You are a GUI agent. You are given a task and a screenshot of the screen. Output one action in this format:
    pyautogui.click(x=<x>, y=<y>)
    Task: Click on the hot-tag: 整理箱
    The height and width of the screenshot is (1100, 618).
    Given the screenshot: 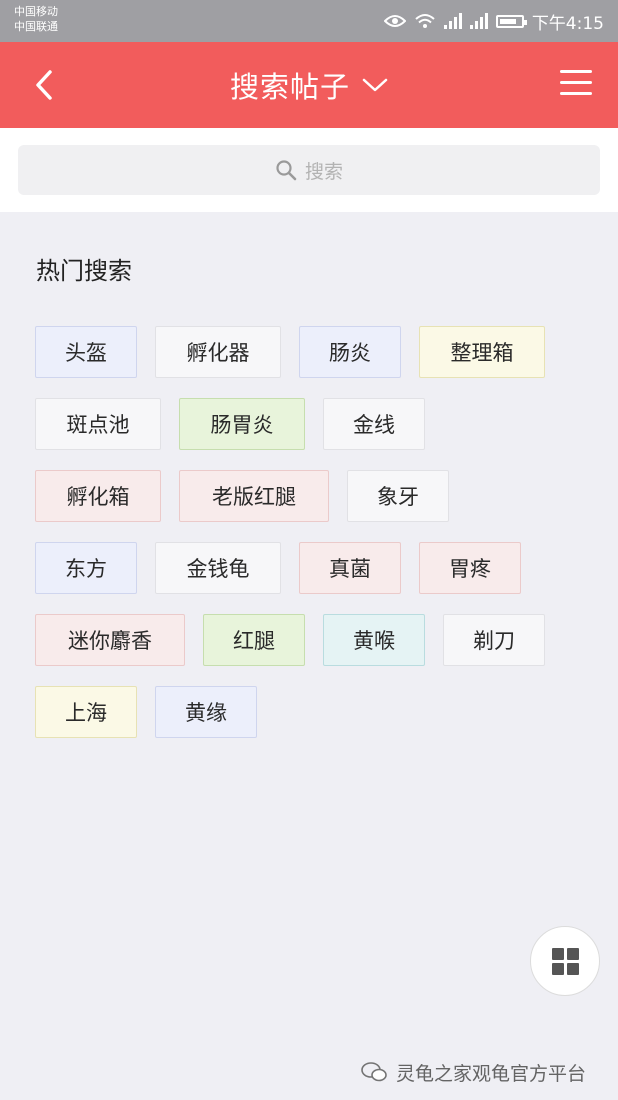 What is the action you would take?
    pyautogui.click(x=482, y=352)
    